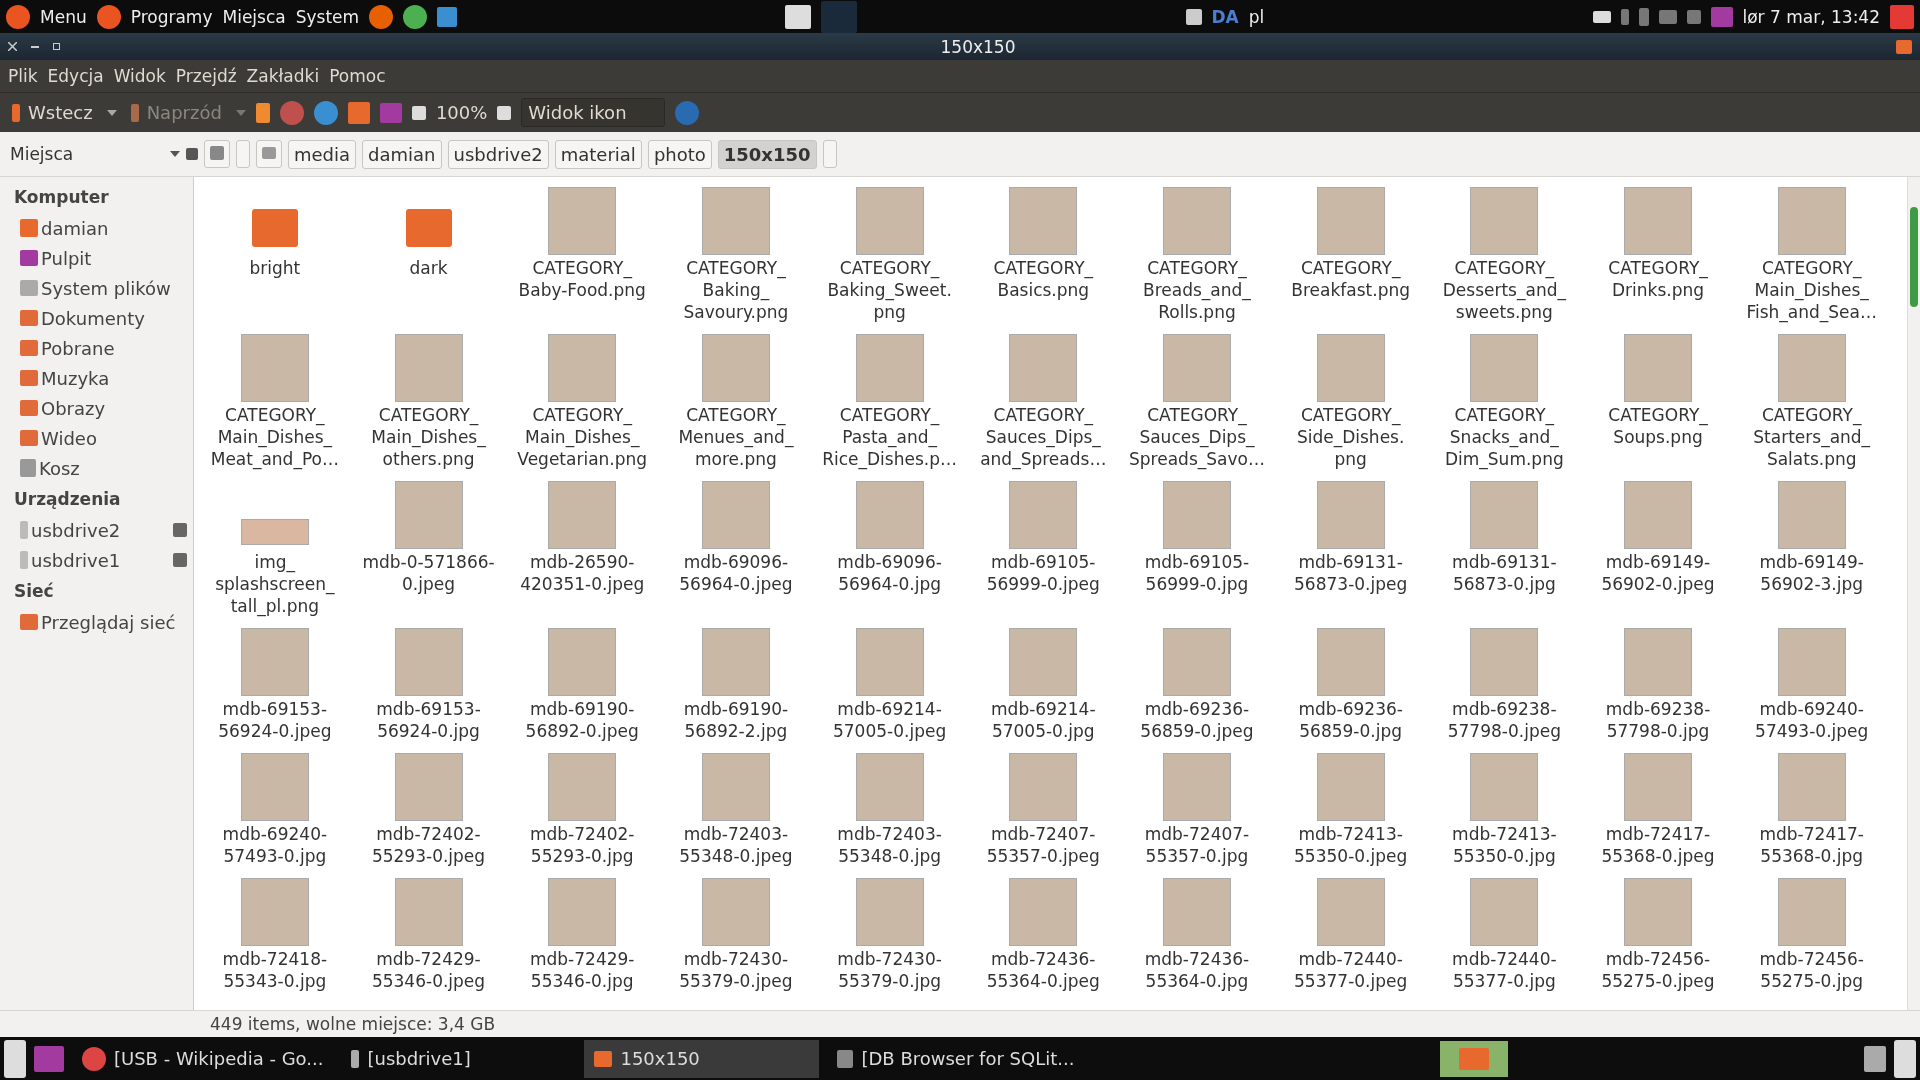 This screenshot has height=1080, width=1920. I want to click on sidebar-item: Obrazy, so click(114, 408).